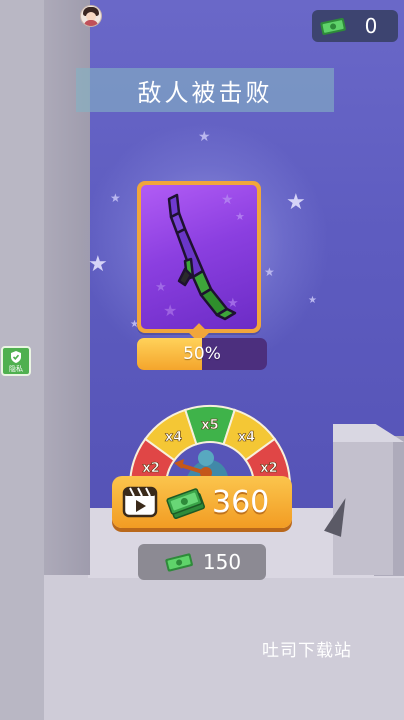  I want to click on cash-counter: 0, so click(355, 26).